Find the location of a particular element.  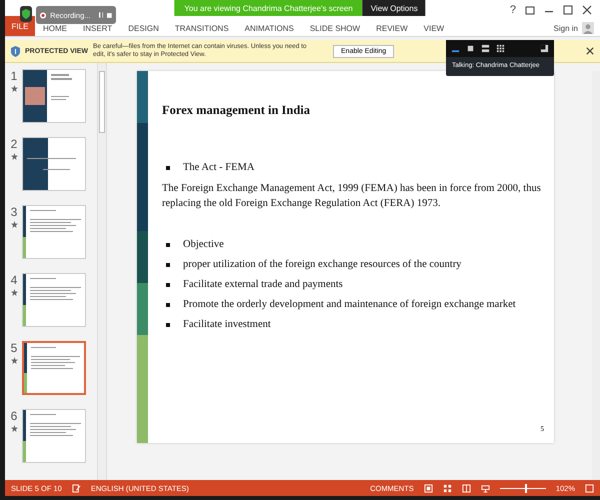

slide-number: 5 is located at coordinates (14, 348).